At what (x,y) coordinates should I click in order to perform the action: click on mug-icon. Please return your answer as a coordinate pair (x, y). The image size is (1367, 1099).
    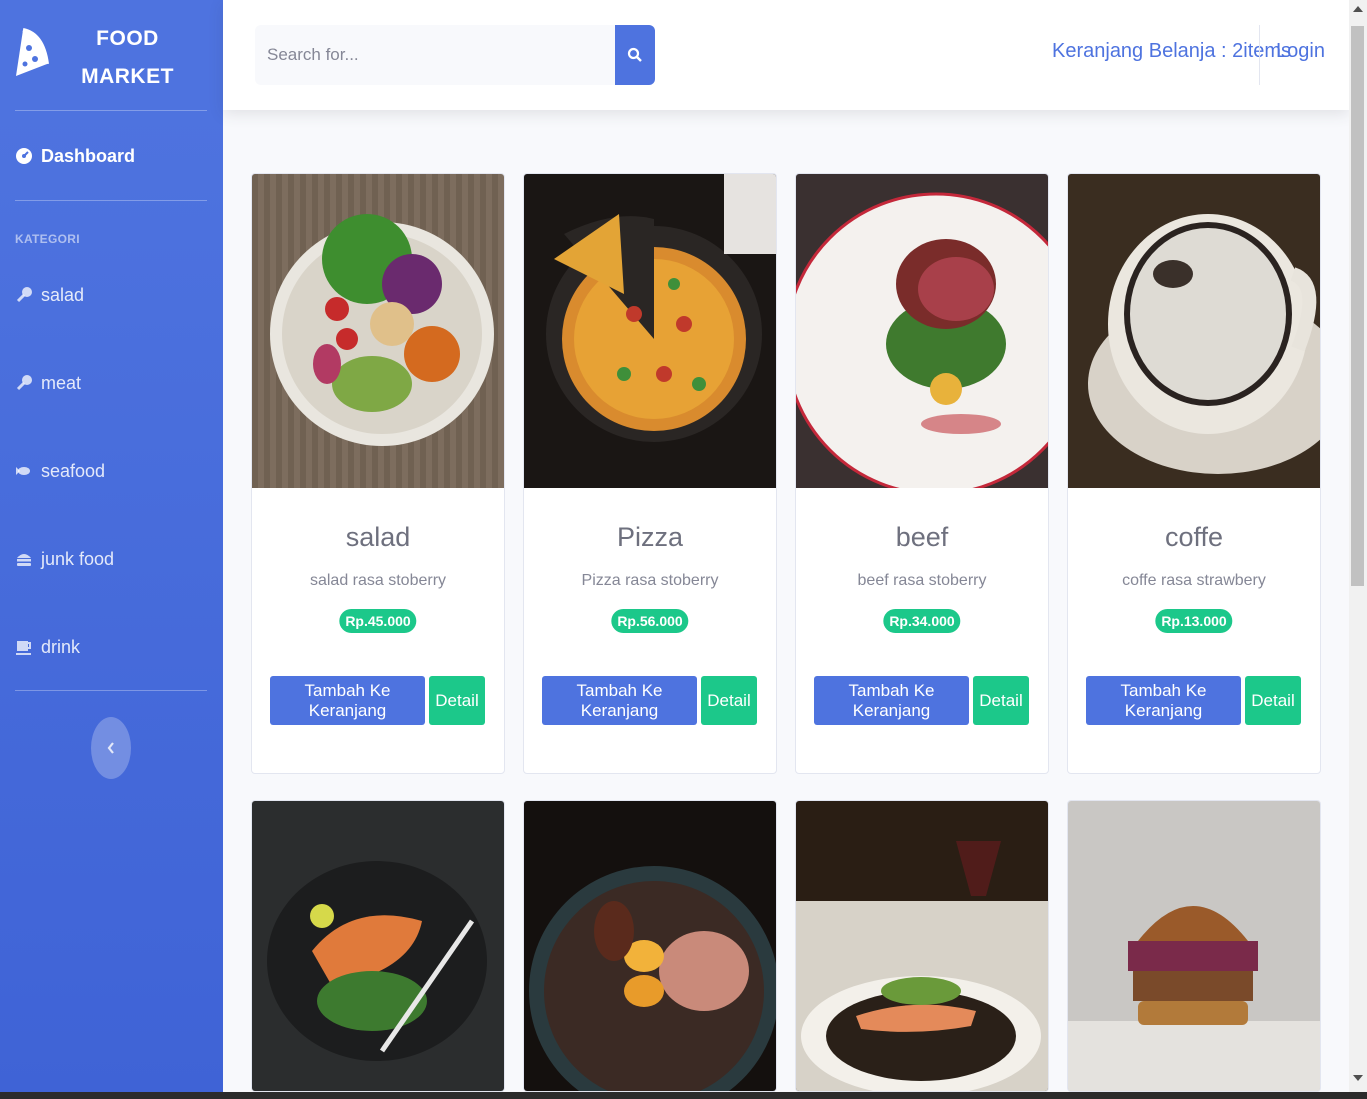
    Looking at the image, I should click on (23, 648).